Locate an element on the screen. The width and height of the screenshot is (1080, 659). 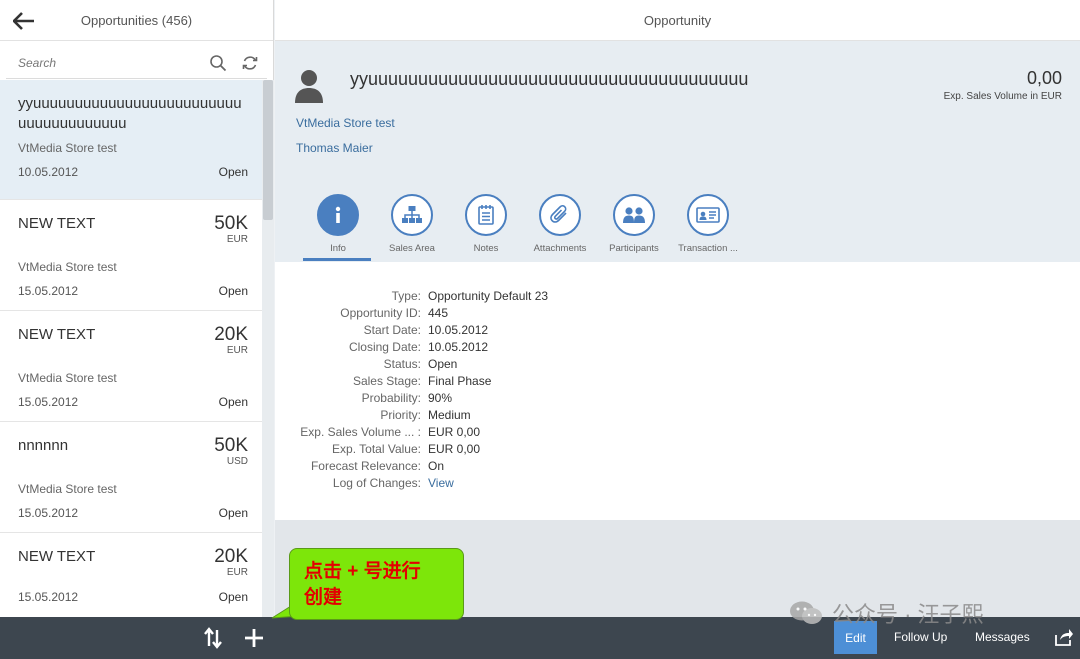
item-date: 10.05.2012 is located at coordinates (48, 172).